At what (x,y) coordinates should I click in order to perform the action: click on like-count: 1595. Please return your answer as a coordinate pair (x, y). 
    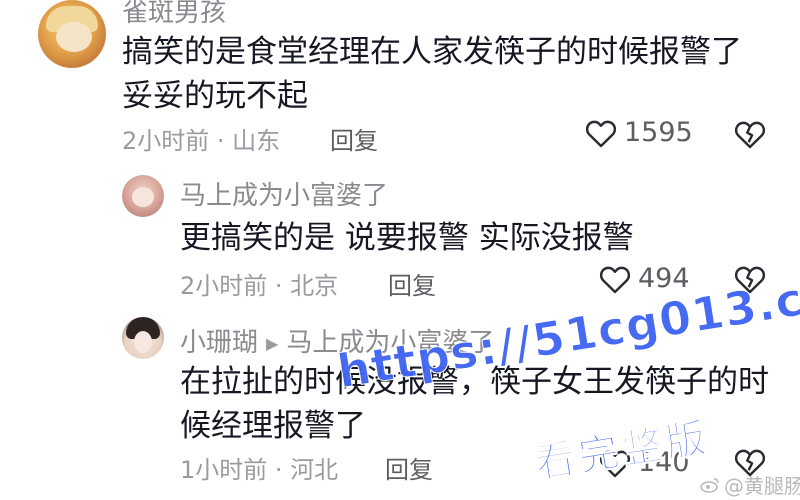
    Looking at the image, I should click on (658, 132).